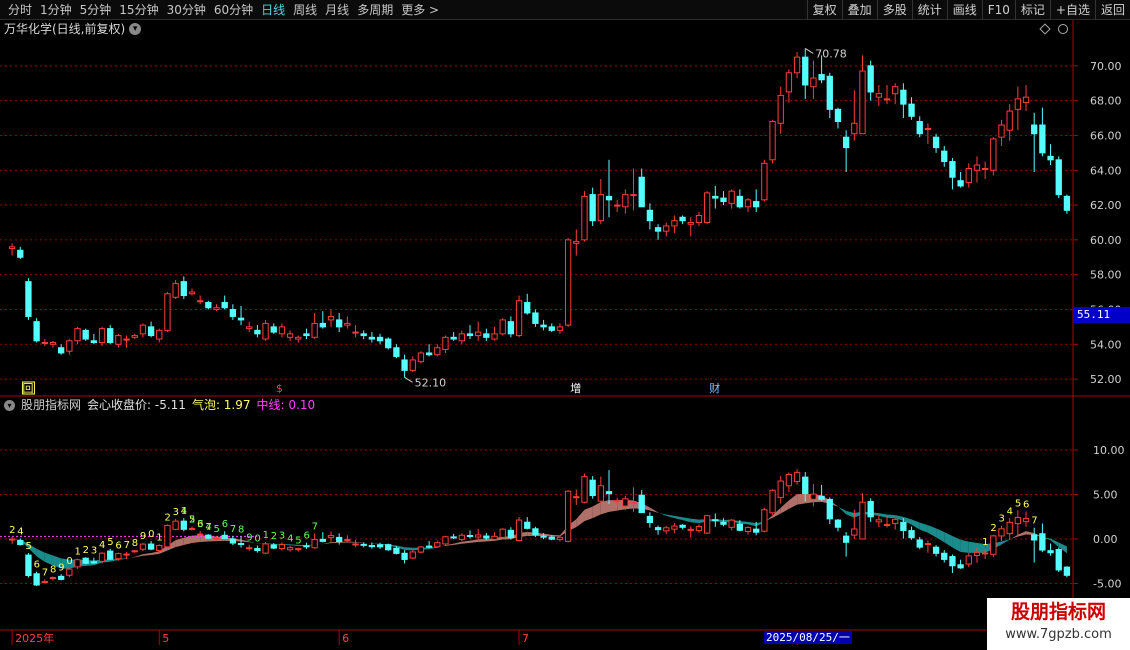 Image resolution: width=1130 pixels, height=650 pixels. Describe the element at coordinates (809, 51) in the screenshot. I see `high-annotation-leader` at that location.